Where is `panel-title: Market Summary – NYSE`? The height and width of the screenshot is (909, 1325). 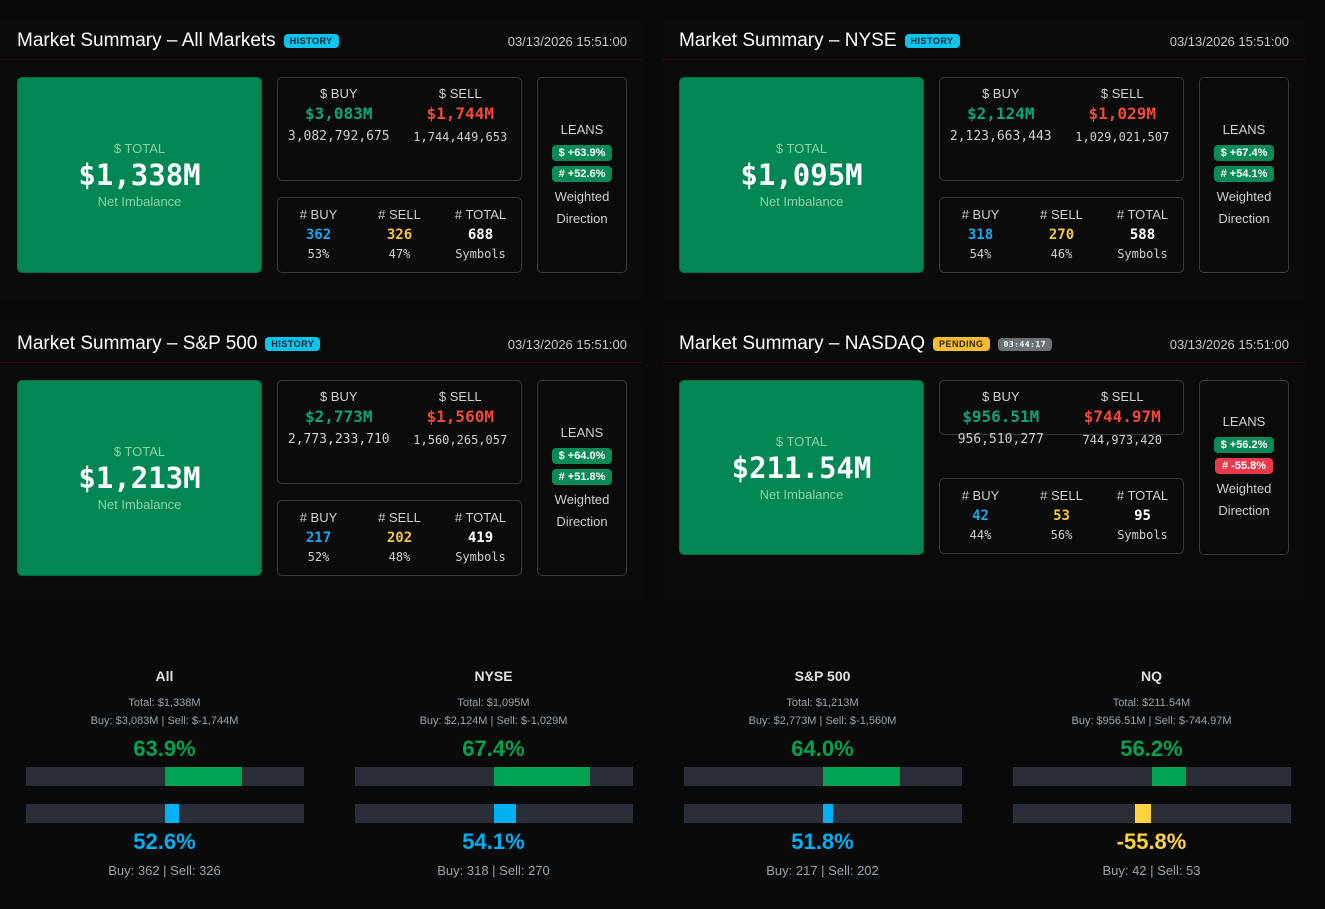
panel-title: Market Summary – NYSE is located at coordinates (788, 40).